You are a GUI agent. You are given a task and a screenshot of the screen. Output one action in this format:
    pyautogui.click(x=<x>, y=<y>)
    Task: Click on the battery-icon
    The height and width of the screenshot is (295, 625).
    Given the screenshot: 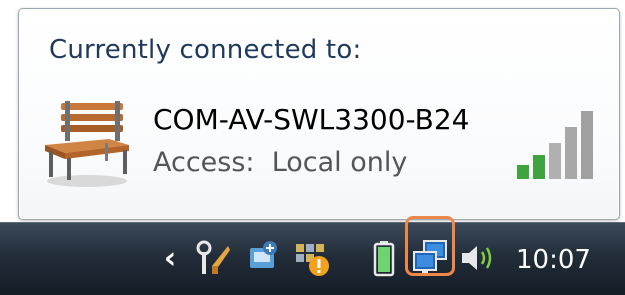 What is the action you would take?
    pyautogui.click(x=384, y=259)
    